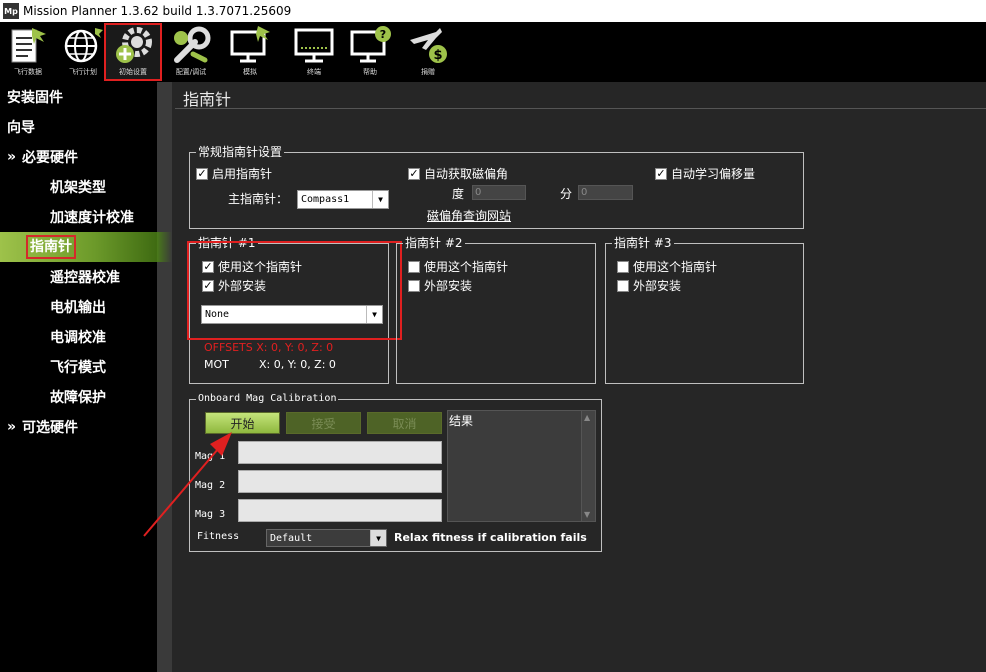 The width and height of the screenshot is (986, 672). I want to click on toolbar-flight-data-button: 飞行数据, so click(28, 52).